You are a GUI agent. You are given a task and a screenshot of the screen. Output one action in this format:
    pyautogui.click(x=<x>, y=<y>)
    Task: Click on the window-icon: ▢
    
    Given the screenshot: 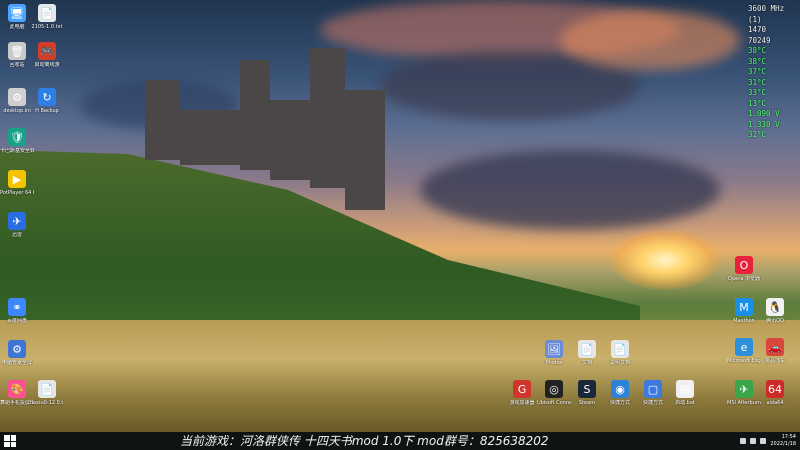 What is the action you would take?
    pyautogui.click(x=653, y=389)
    